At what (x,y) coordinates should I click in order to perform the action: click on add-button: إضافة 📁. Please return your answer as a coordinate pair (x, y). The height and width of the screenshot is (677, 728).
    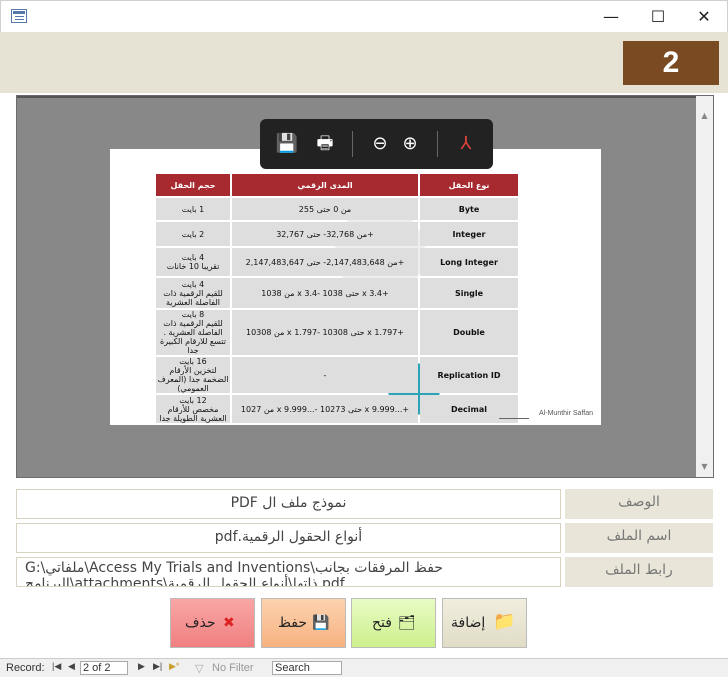
    Looking at the image, I should click on (484, 623).